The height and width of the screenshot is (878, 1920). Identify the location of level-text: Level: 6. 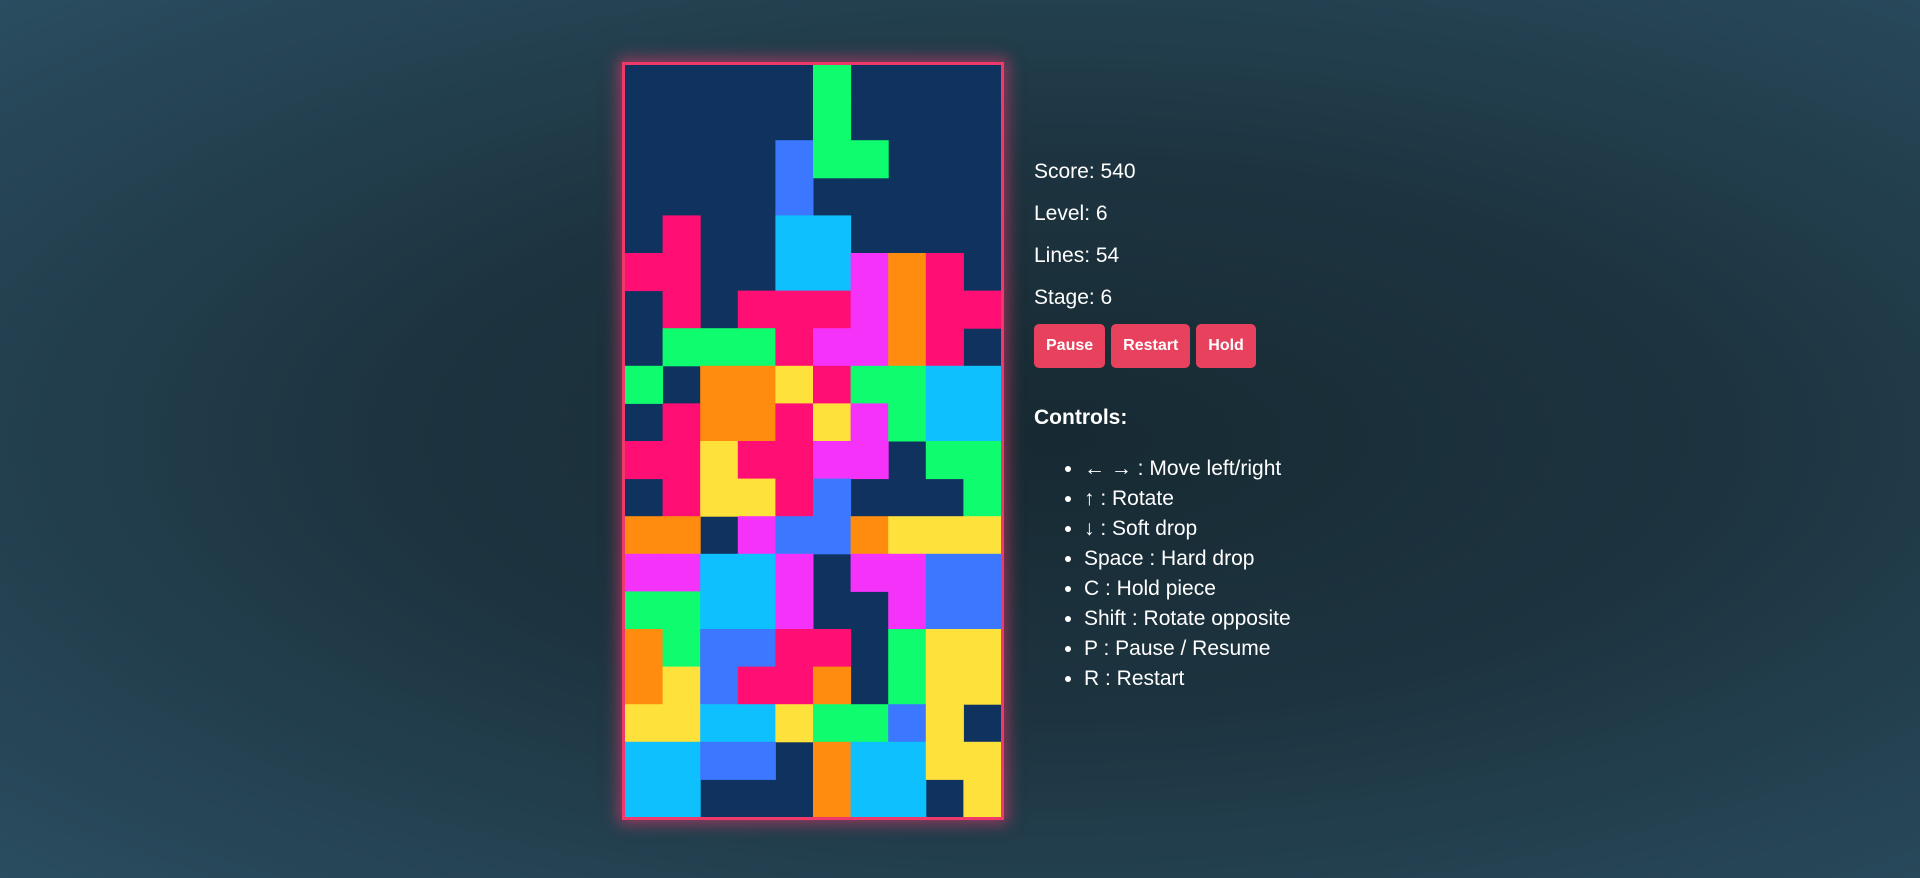
(1071, 213).